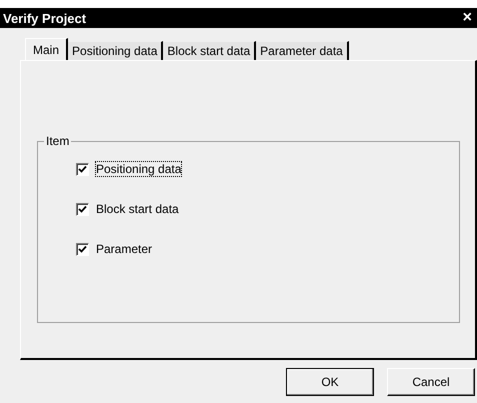  What do you see at coordinates (468, 18) in the screenshot?
I see `close-button: ×` at bounding box center [468, 18].